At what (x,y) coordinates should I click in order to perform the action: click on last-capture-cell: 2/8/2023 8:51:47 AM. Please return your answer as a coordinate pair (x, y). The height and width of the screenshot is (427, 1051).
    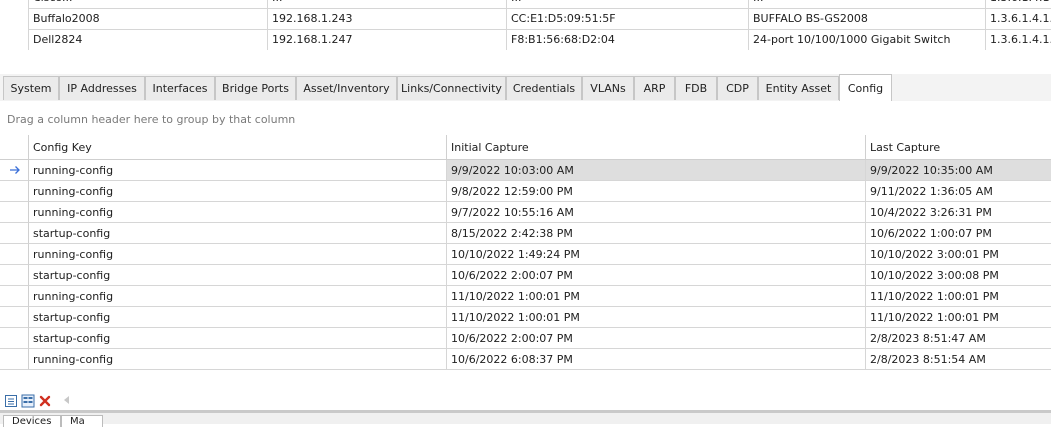
    Looking at the image, I should click on (958, 338).